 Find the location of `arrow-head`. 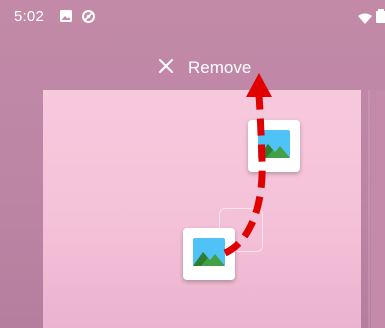

arrow-head is located at coordinates (259, 85).